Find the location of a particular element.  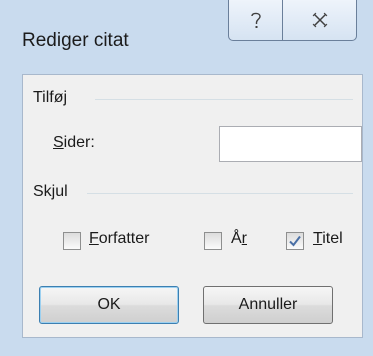

question-mark-icon is located at coordinates (255, 20).